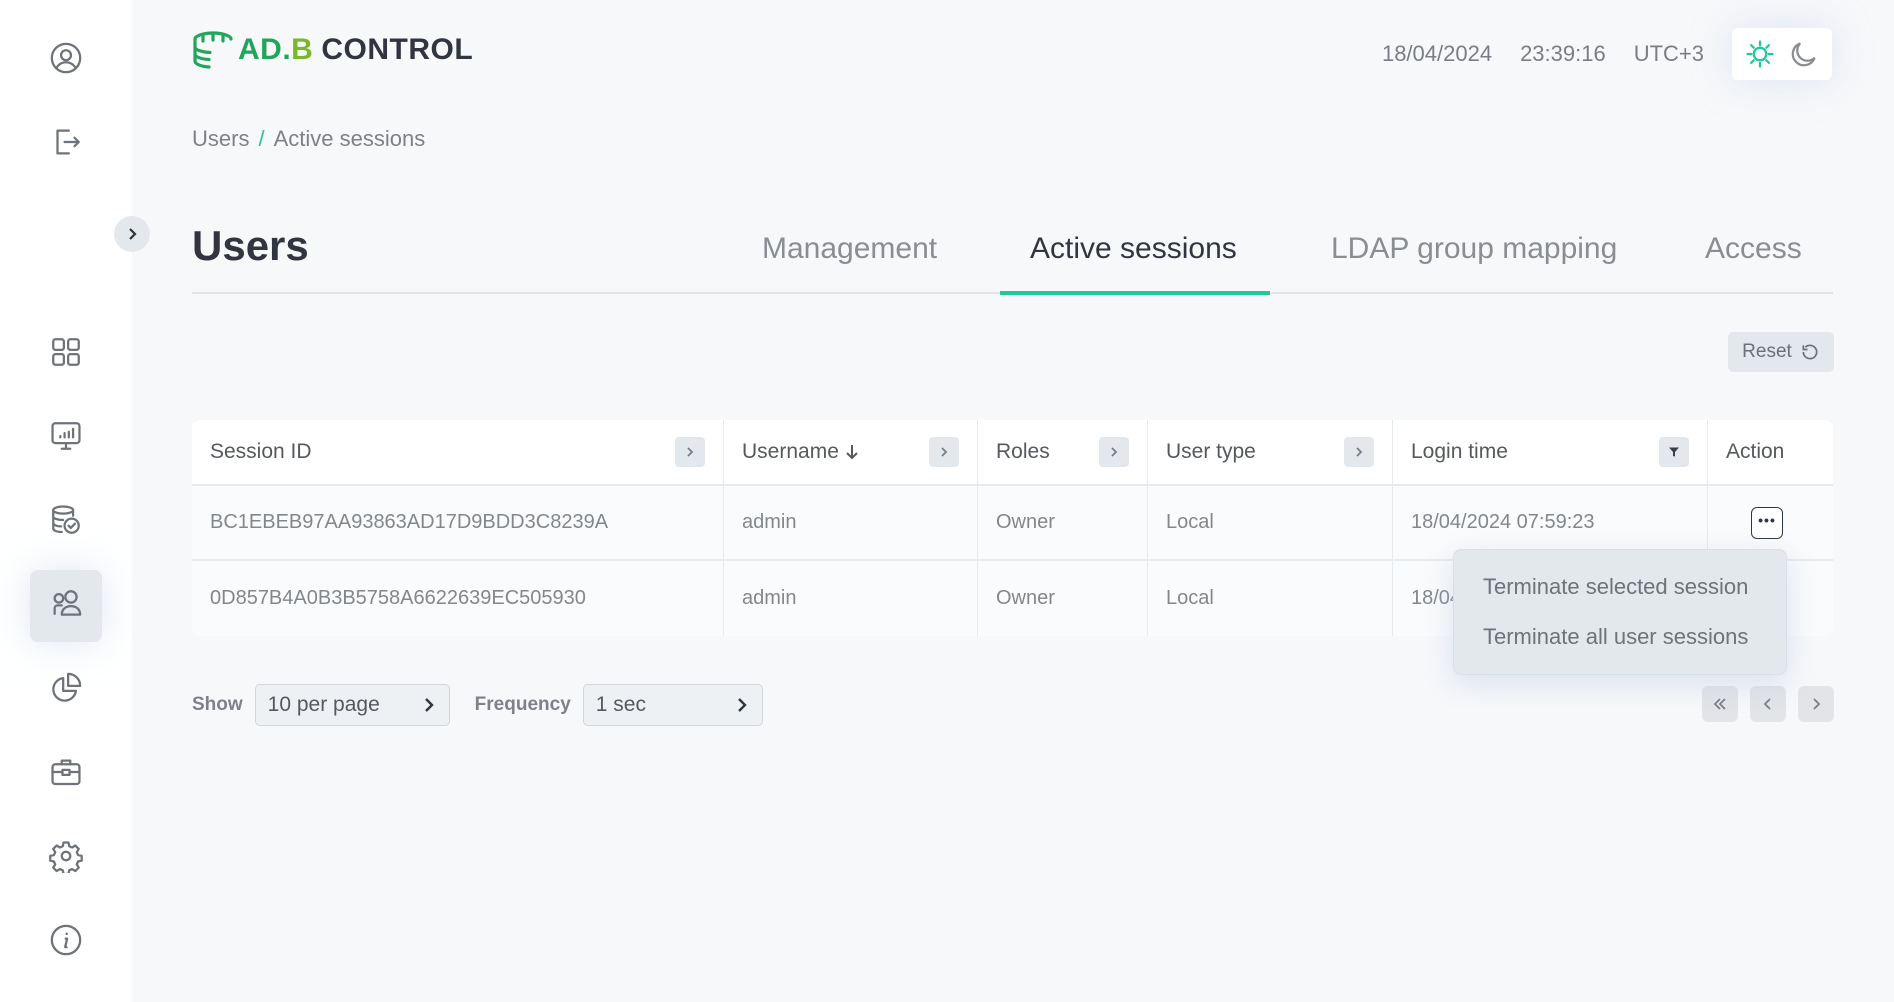 This screenshot has height=1002, width=1894. I want to click on column-header-username: Username, so click(851, 452).